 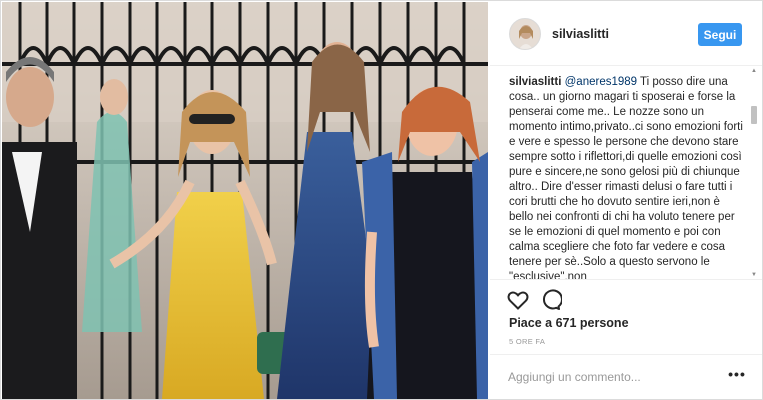 I want to click on post-header: silviaslitti Segui, so click(x=626, y=34).